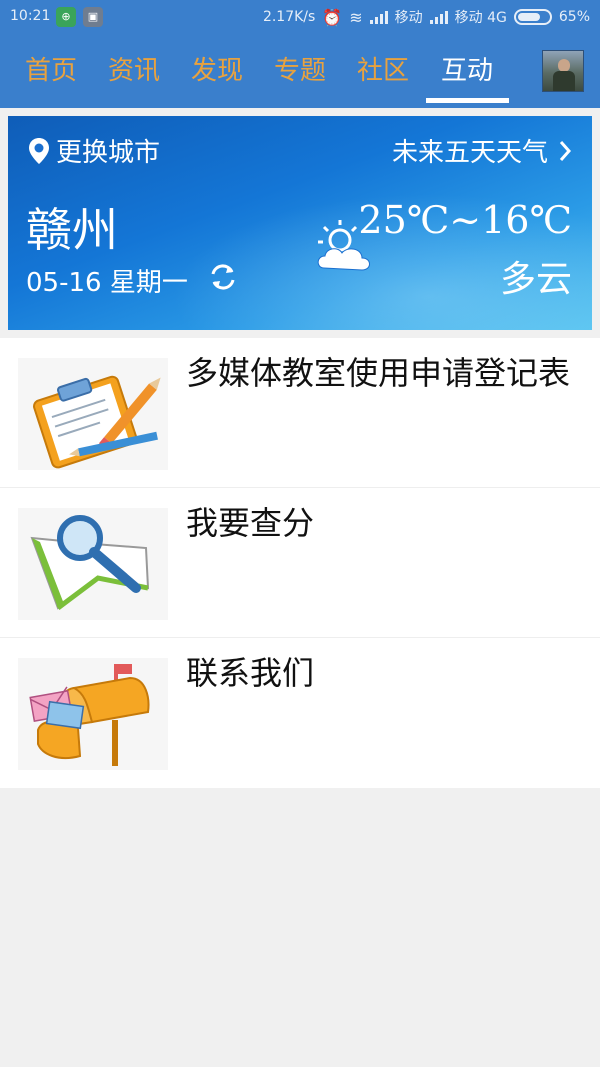  What do you see at coordinates (300, 713) in the screenshot?
I see `list-item: 联系我们` at bounding box center [300, 713].